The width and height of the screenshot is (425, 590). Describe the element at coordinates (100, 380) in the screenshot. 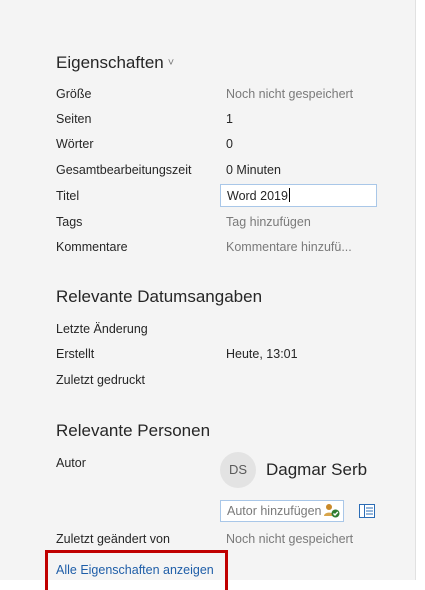

I see `last-printed-label: Zuletzt gedruckt` at that location.